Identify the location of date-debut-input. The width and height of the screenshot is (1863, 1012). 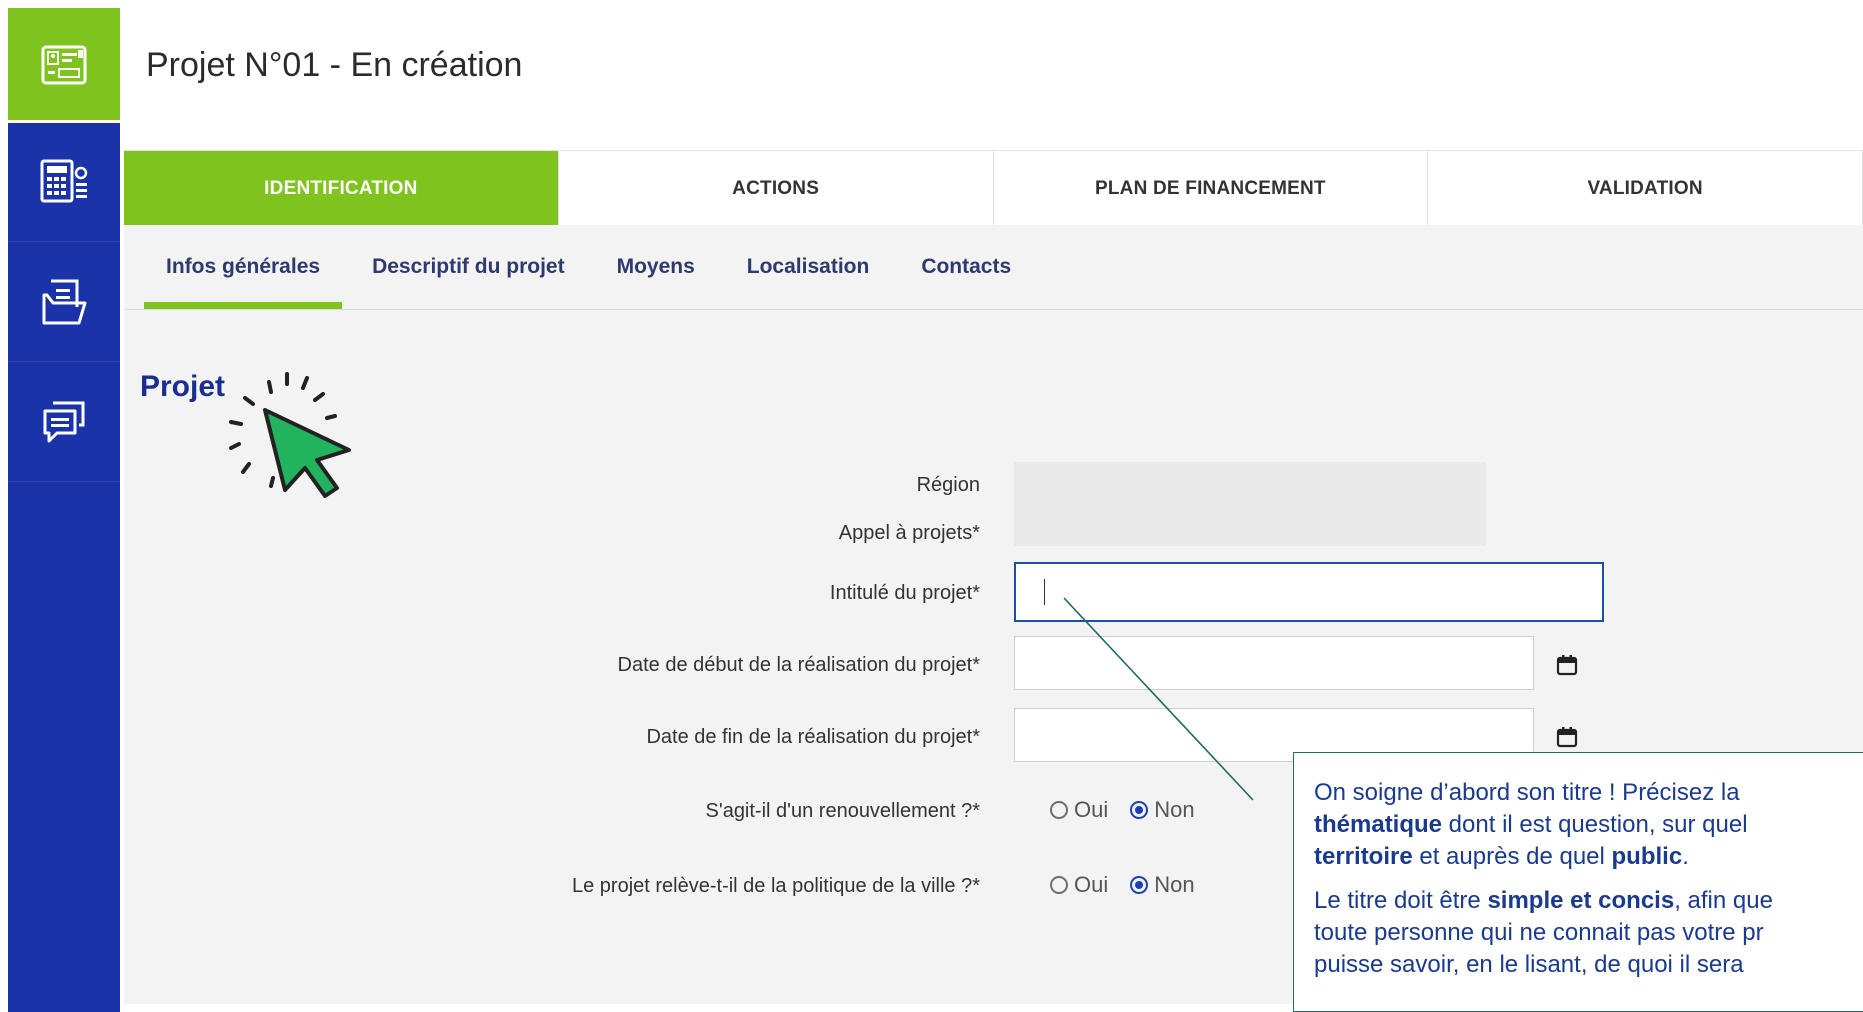
(1274, 663).